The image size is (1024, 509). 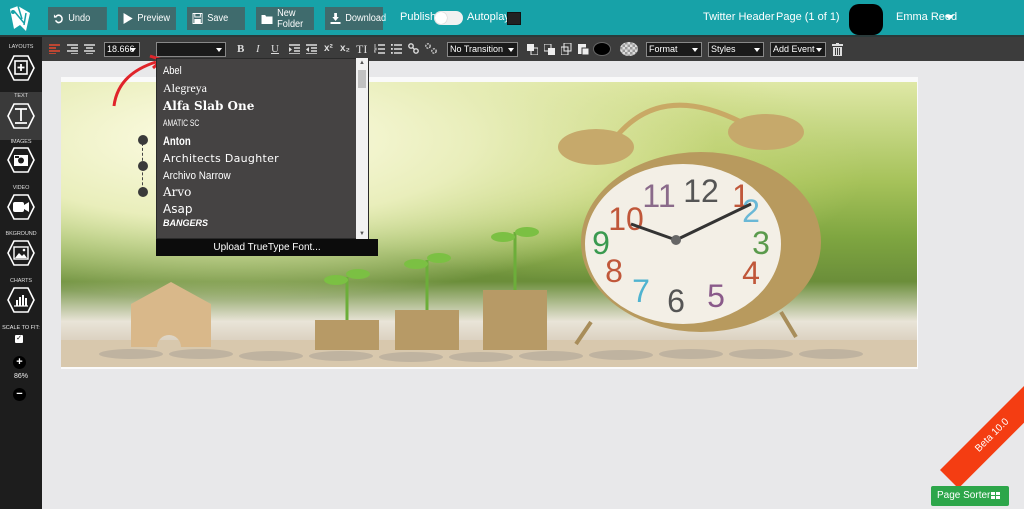 I want to click on undo-label: Undo, so click(x=79, y=18).